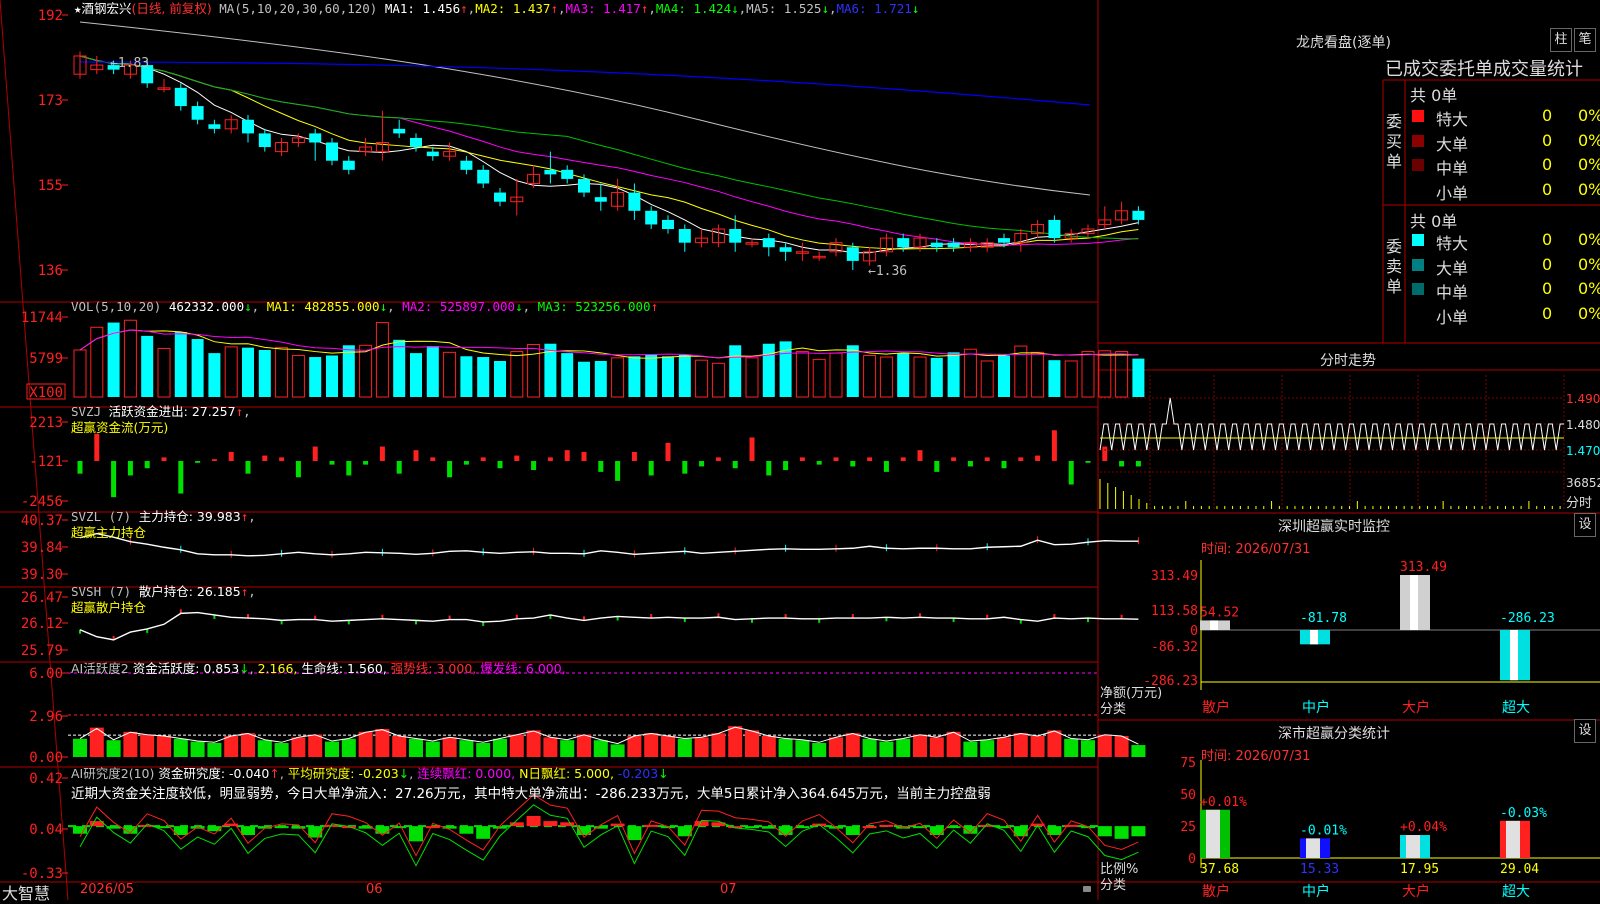 The height and width of the screenshot is (904, 1600). Describe the element at coordinates (42, 502) in the screenshot. I see `svzj-axis-tick: -2456` at that location.